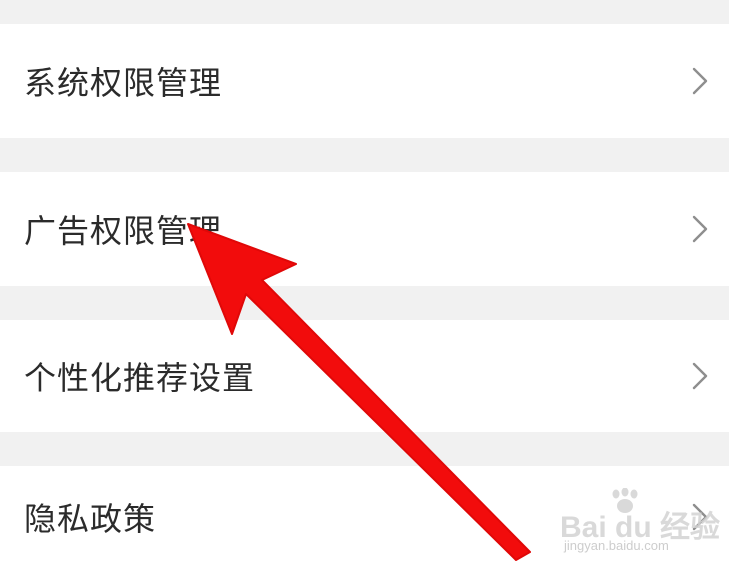 This screenshot has width=729, height=567. Describe the element at coordinates (140, 378) in the screenshot. I see `settings-item-label: 个性化推荐设置` at that location.